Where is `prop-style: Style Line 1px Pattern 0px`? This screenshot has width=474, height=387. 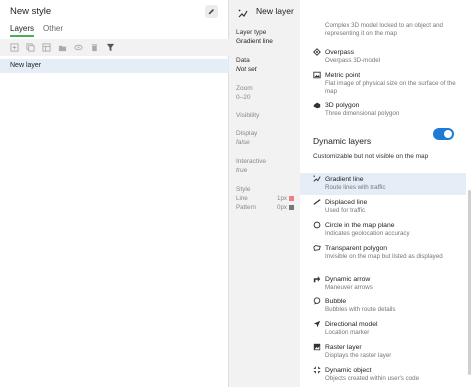 prop-style: Style Line 1px Pattern 0px is located at coordinates (265, 198).